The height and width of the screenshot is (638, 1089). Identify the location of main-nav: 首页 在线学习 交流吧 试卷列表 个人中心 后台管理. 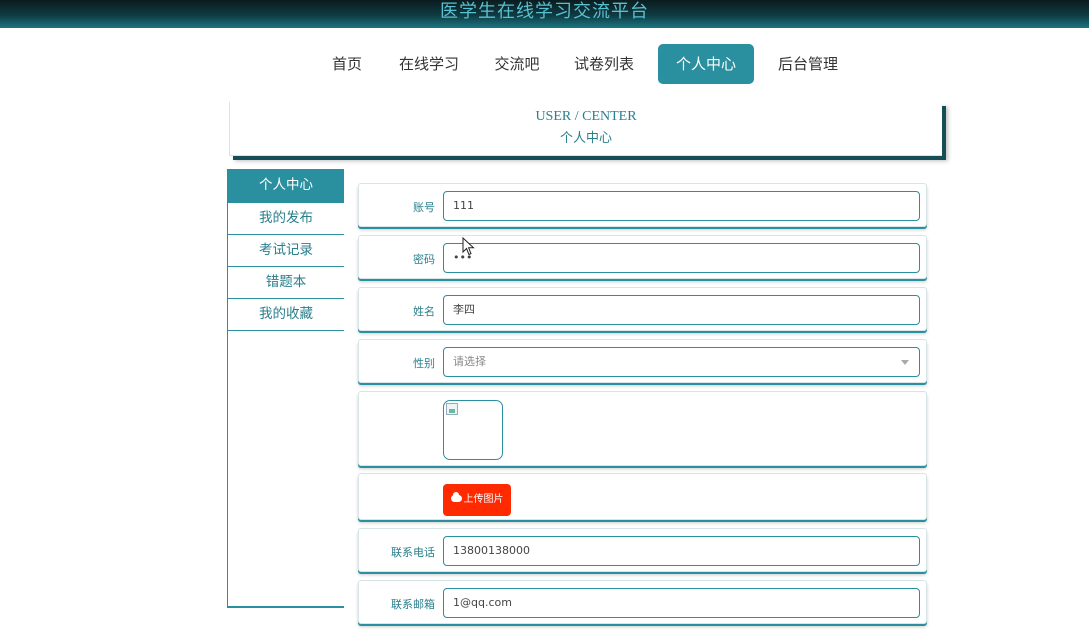
(544, 64).